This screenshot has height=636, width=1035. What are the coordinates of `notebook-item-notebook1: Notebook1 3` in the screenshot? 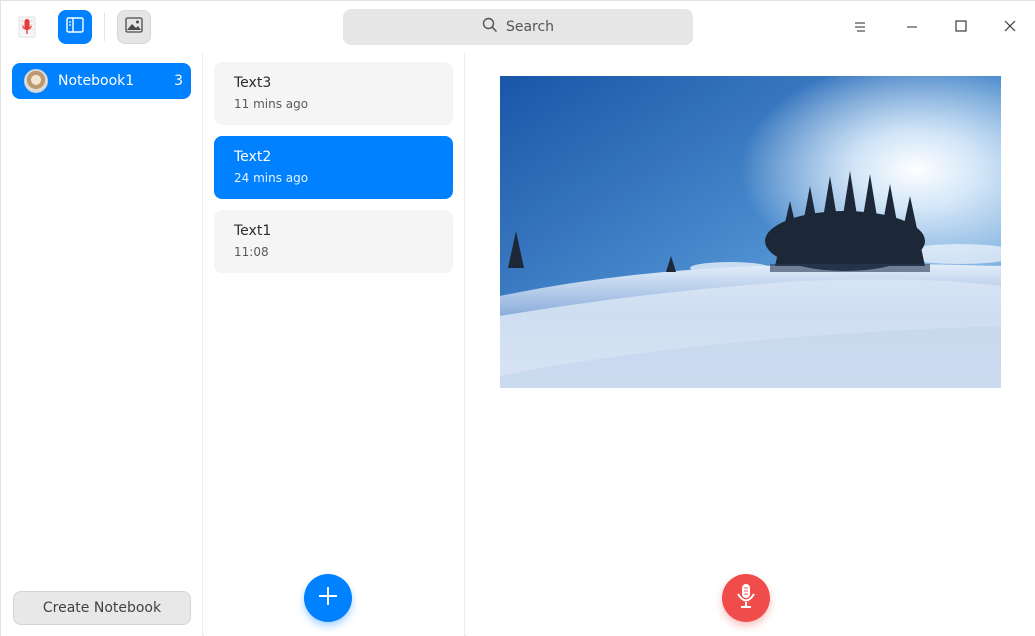 It's located at (101, 81).